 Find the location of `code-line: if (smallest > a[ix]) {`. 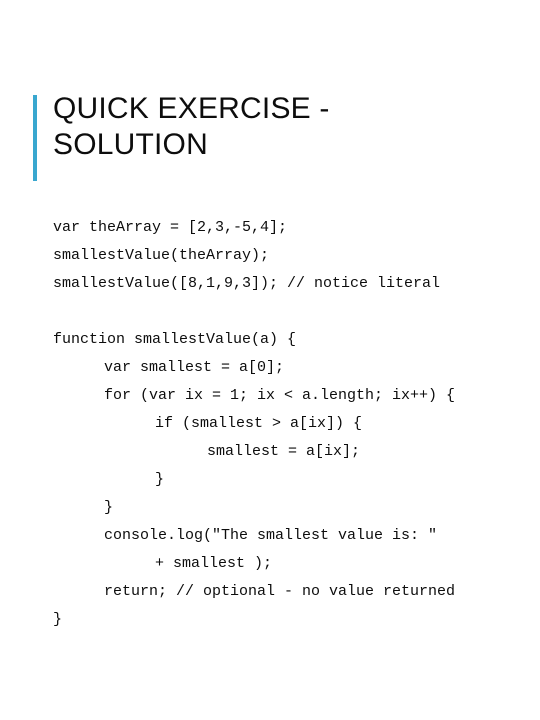

code-line: if (smallest > a[ix]) { is located at coordinates (259, 423).